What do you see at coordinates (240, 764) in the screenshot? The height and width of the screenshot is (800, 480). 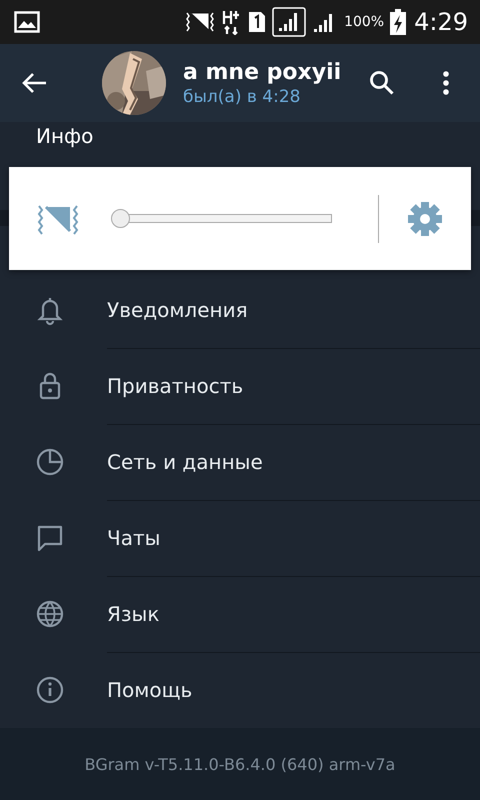 I see `app-version: BGram v-T5.11.0-B6.4.0 (640) arm-v7a` at bounding box center [240, 764].